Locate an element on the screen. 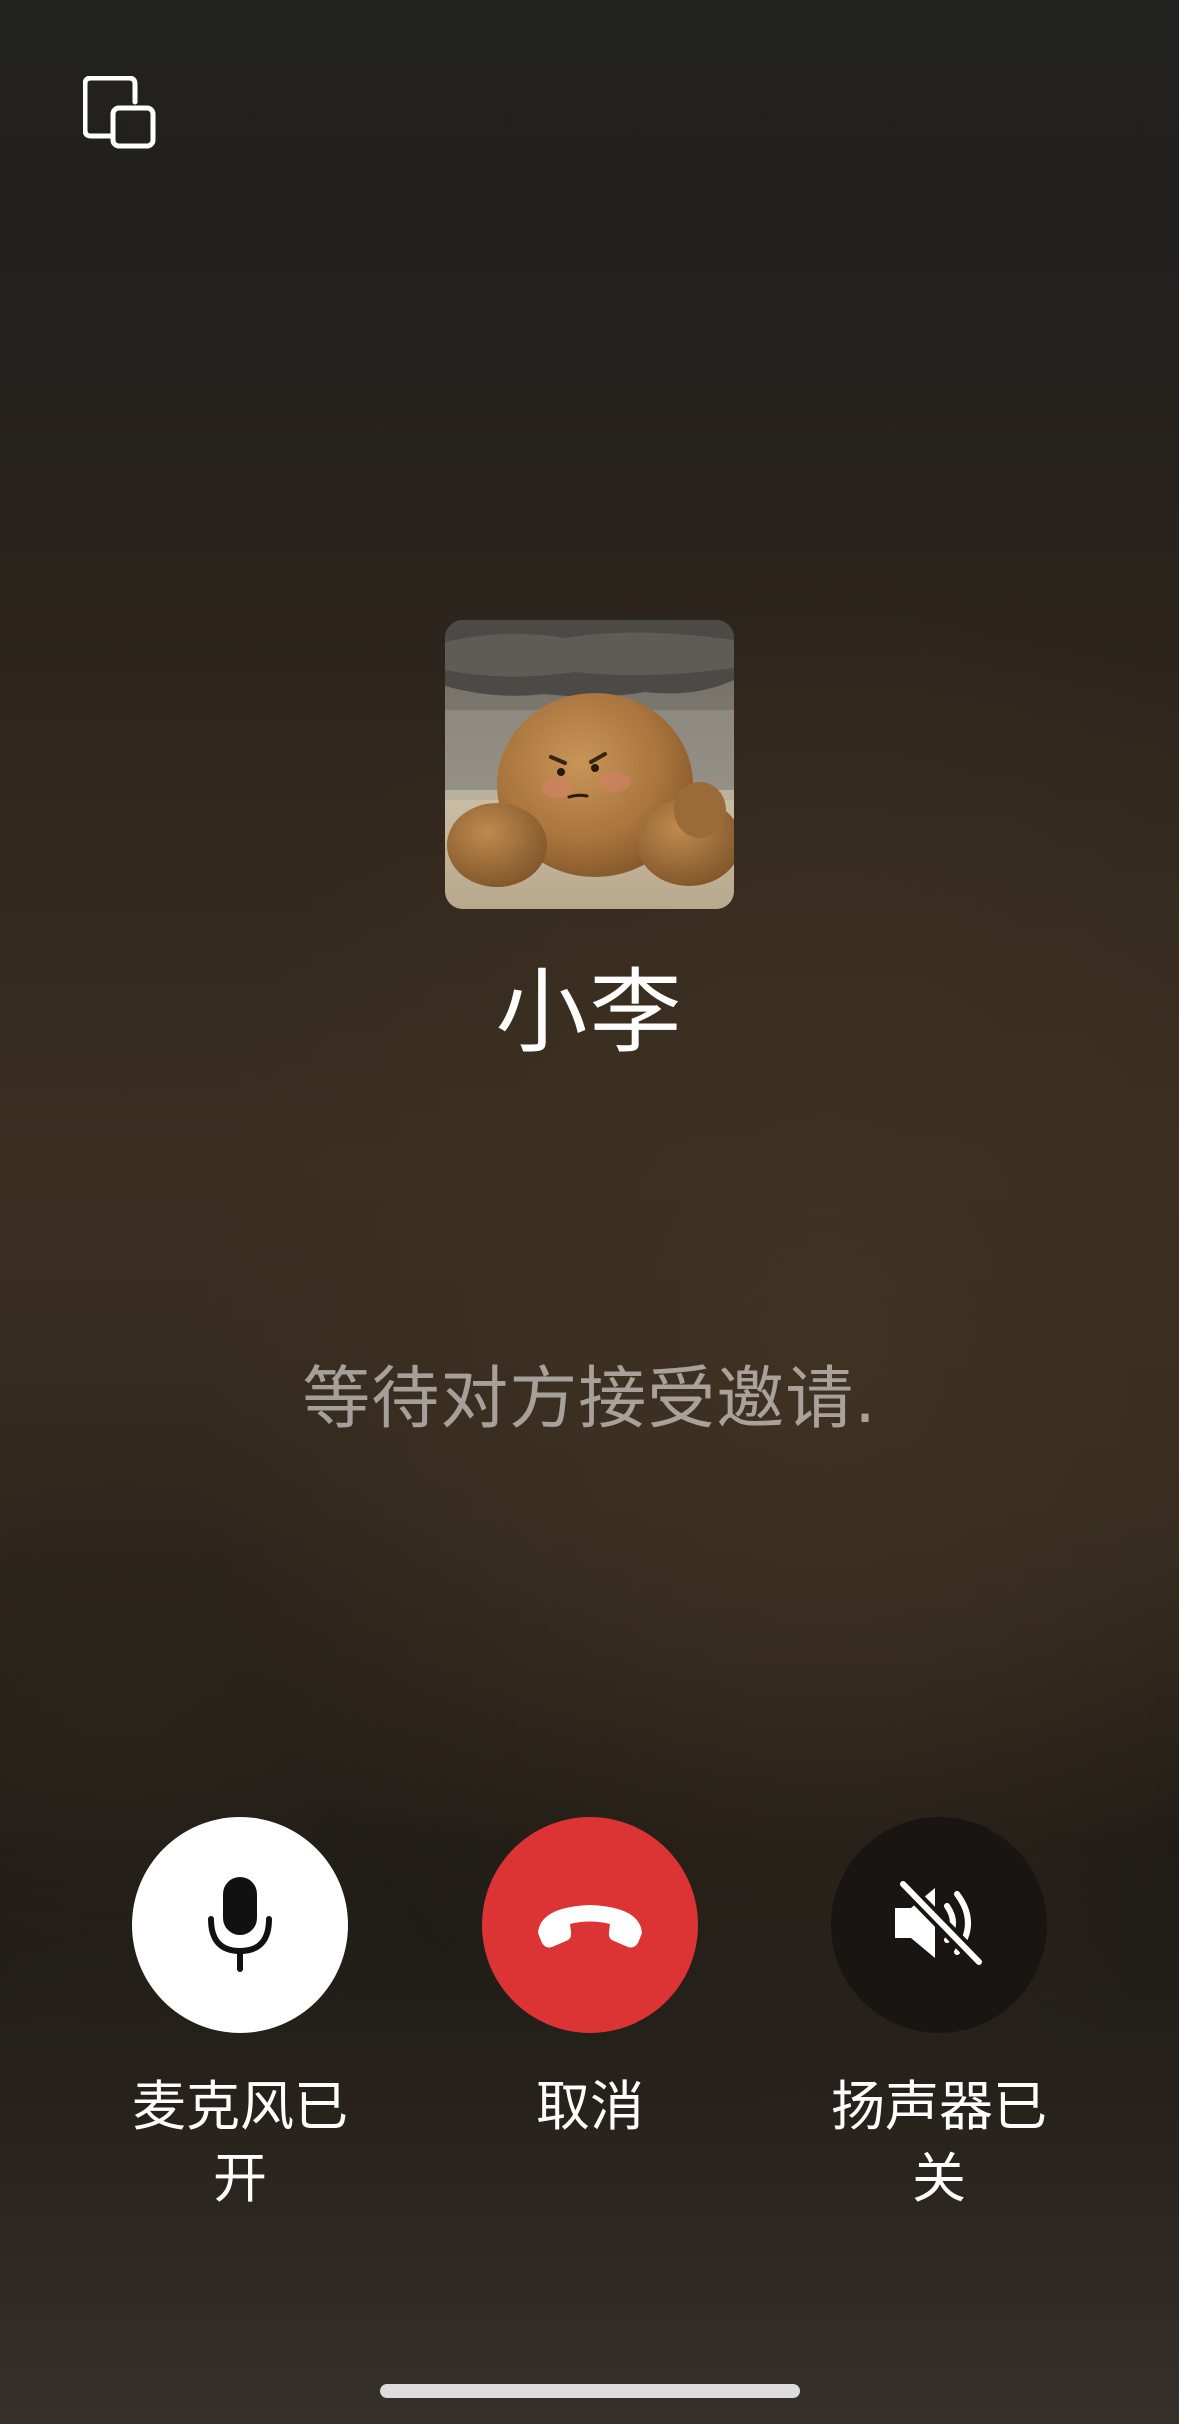 The image size is (1179, 2424). cancel-call-button is located at coordinates (590, 1925).